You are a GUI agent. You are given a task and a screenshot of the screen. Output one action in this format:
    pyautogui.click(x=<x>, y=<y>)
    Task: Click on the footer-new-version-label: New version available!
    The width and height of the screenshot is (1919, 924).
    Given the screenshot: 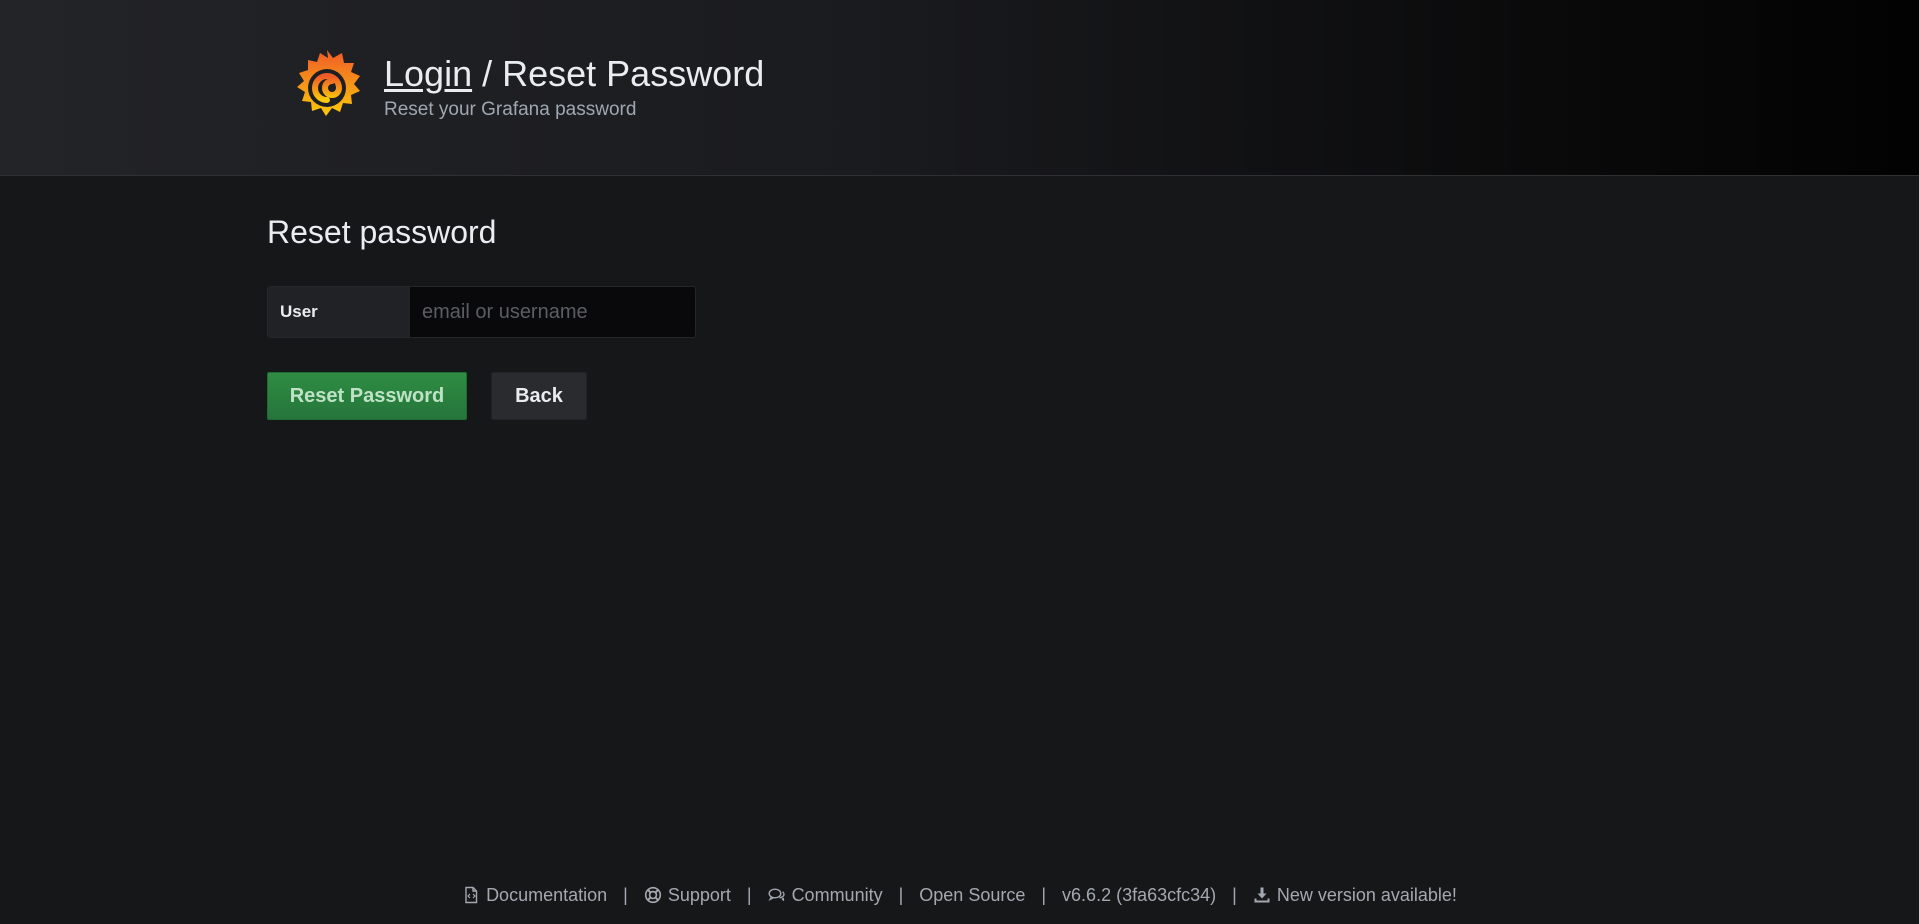 What is the action you would take?
    pyautogui.click(x=1366, y=894)
    